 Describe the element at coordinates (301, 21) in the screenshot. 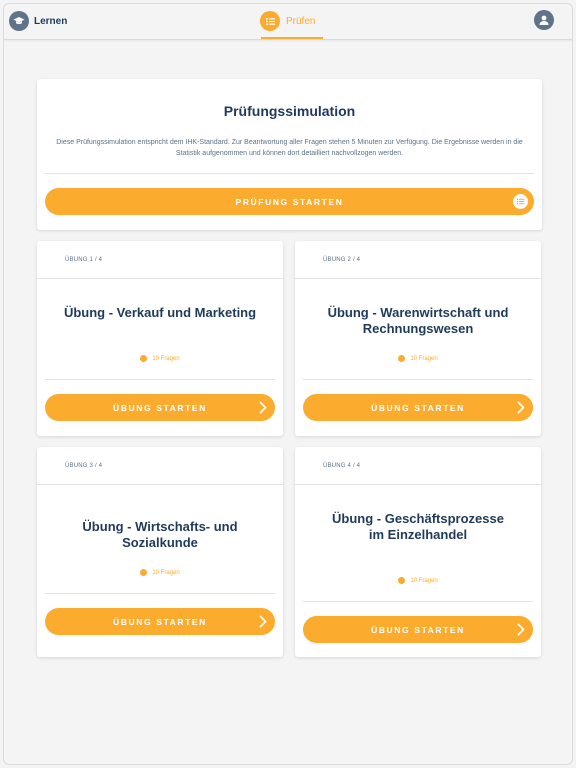

I see `nav-test-label: Prüfen` at that location.